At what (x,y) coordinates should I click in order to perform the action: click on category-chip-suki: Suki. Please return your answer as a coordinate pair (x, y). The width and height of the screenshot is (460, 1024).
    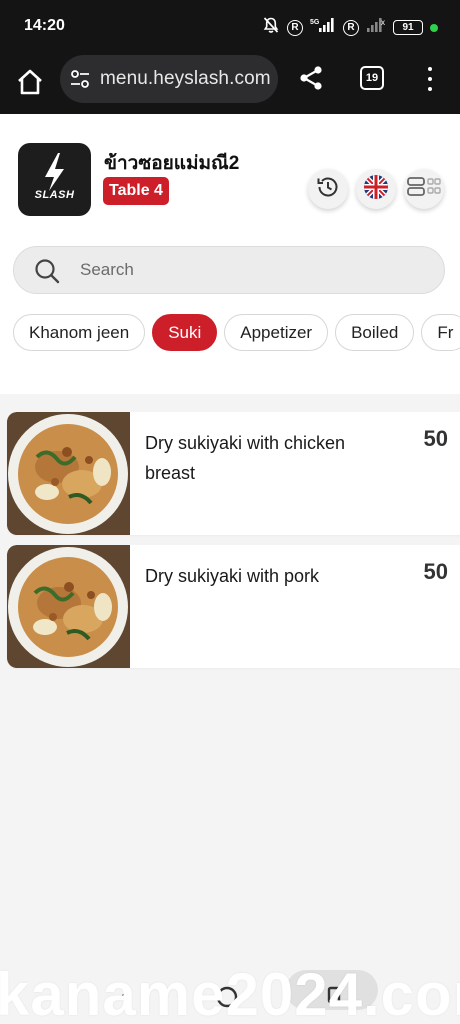
    Looking at the image, I should click on (185, 332).